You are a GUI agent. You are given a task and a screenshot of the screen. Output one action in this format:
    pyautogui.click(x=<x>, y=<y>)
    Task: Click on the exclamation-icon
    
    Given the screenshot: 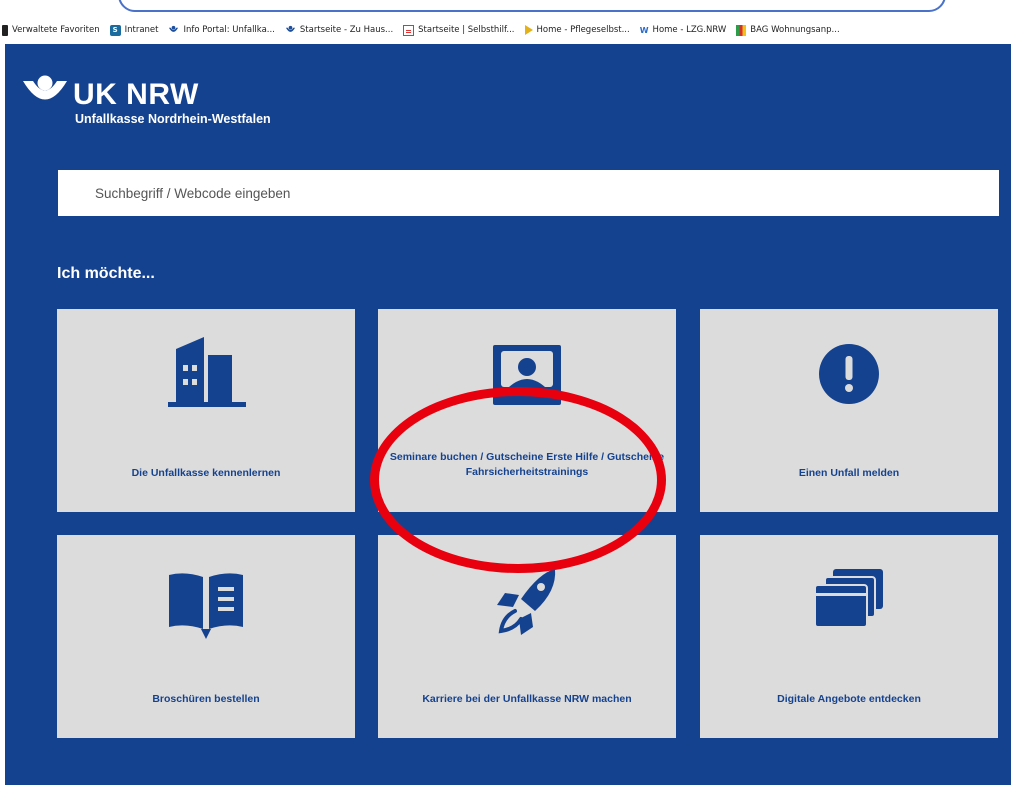 What is the action you would take?
    pyautogui.click(x=849, y=374)
    